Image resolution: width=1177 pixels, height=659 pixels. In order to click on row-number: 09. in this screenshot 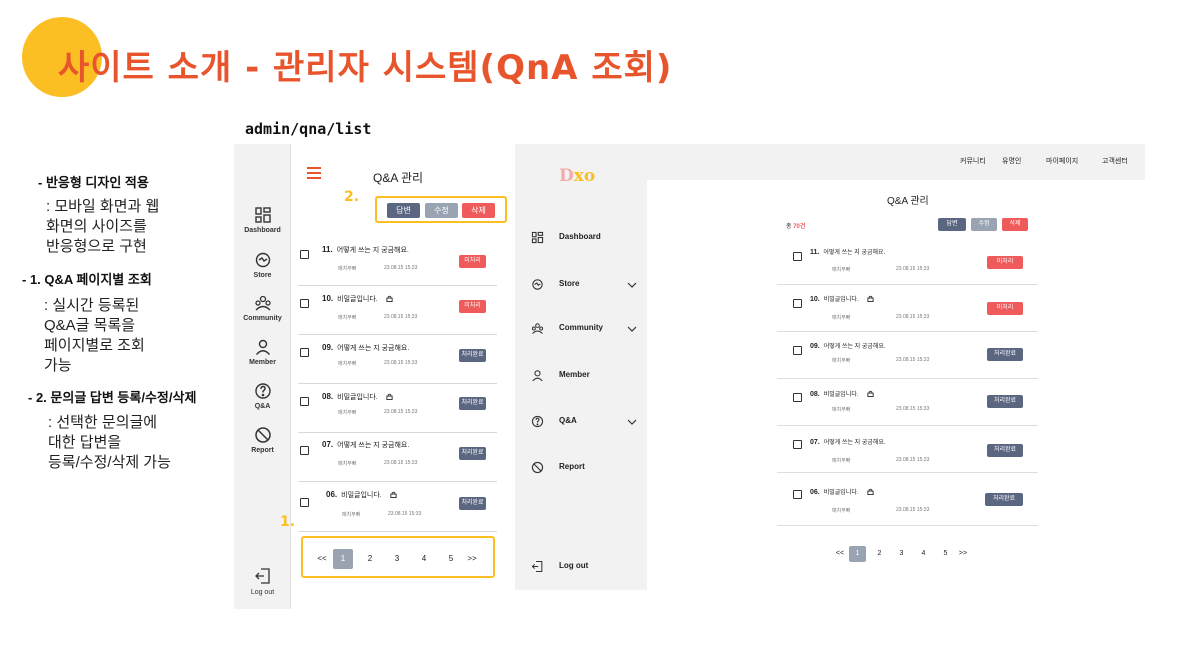, I will do `click(328, 347)`.